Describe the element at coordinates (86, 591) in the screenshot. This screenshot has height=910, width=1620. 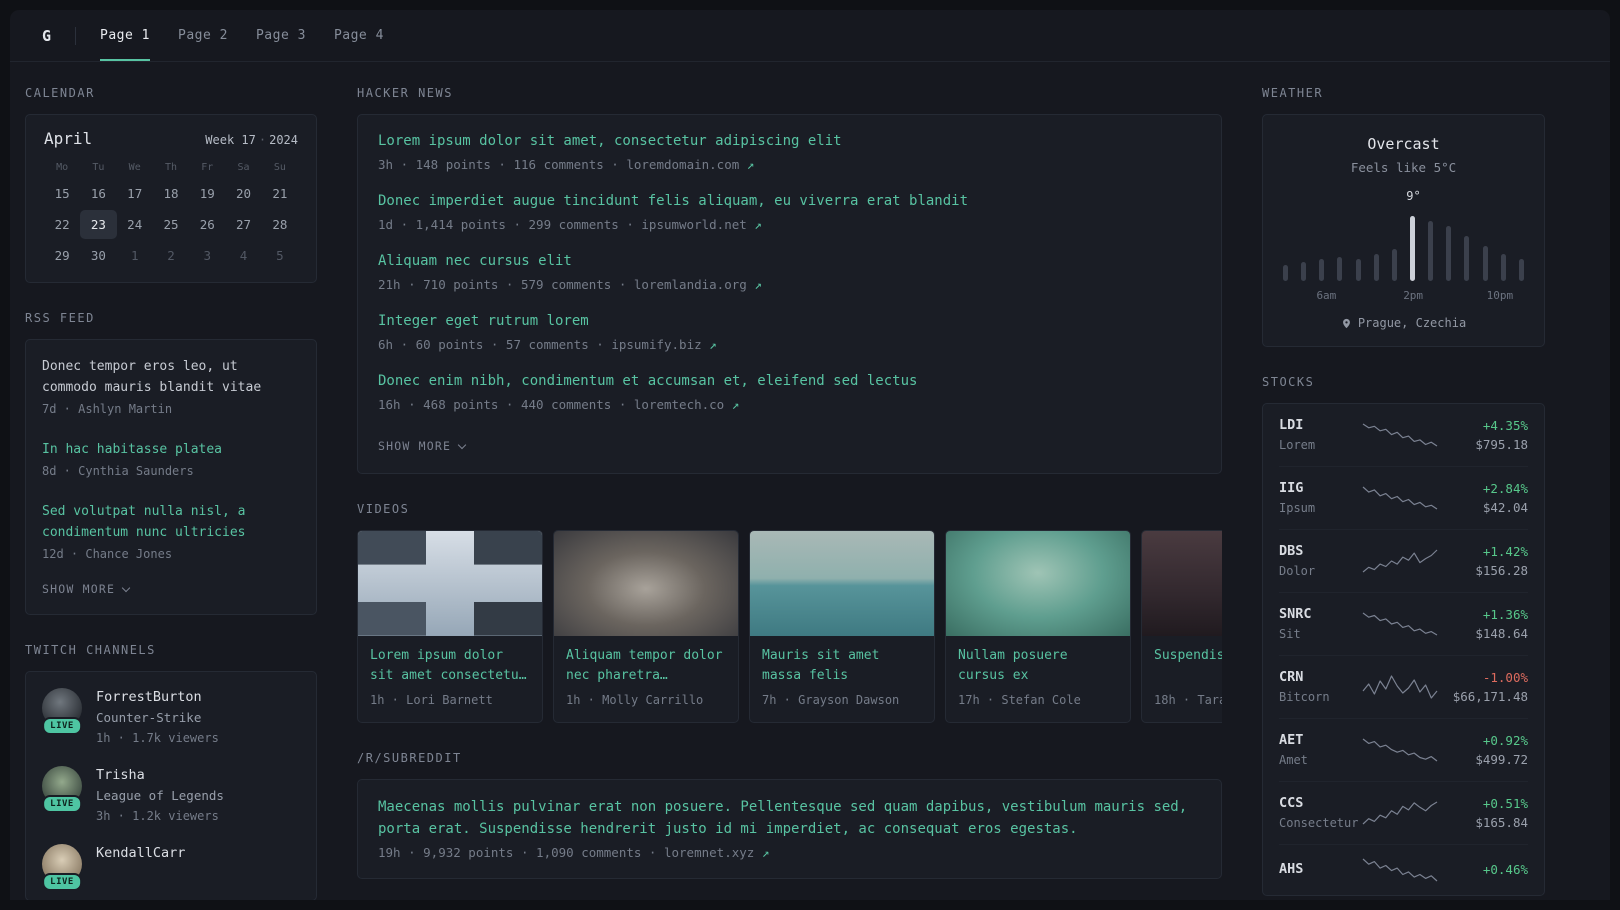
I see `rss-show-more-button: SHOW MORE` at that location.